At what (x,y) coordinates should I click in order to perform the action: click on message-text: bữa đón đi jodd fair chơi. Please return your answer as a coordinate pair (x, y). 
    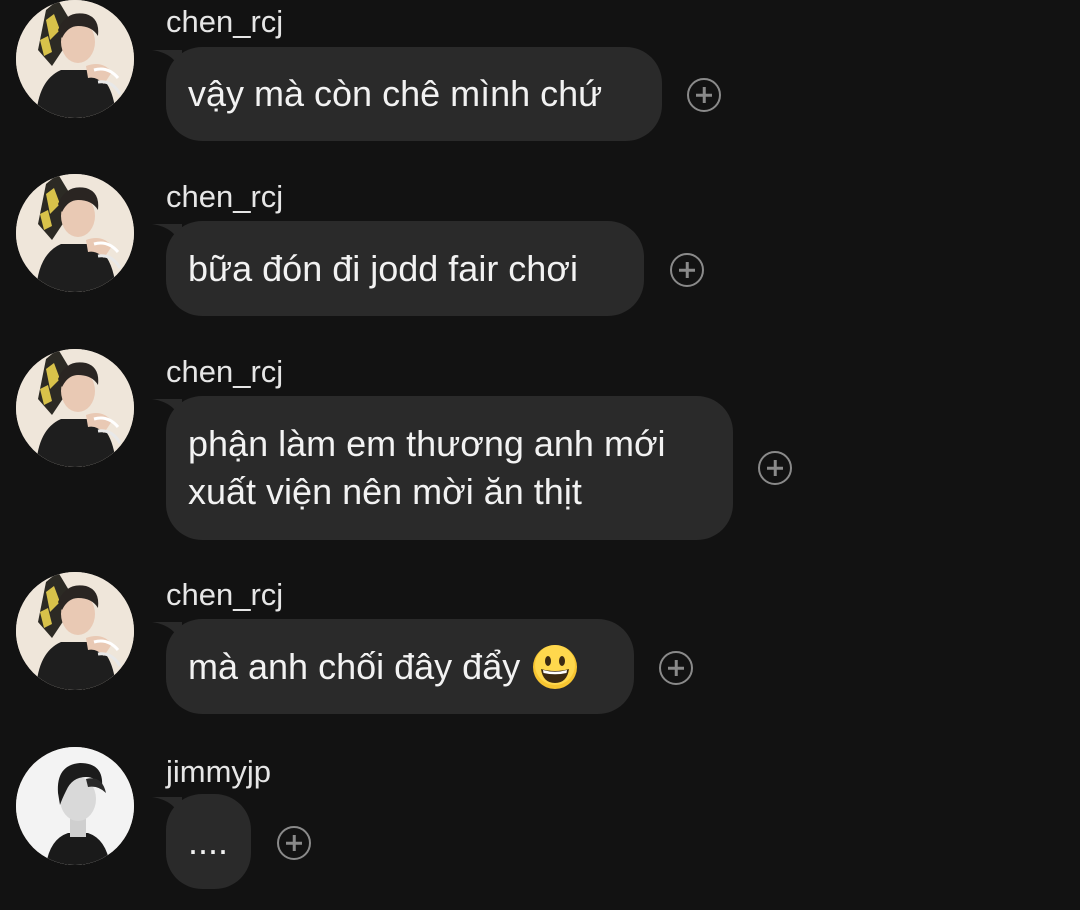
    Looking at the image, I should click on (383, 268).